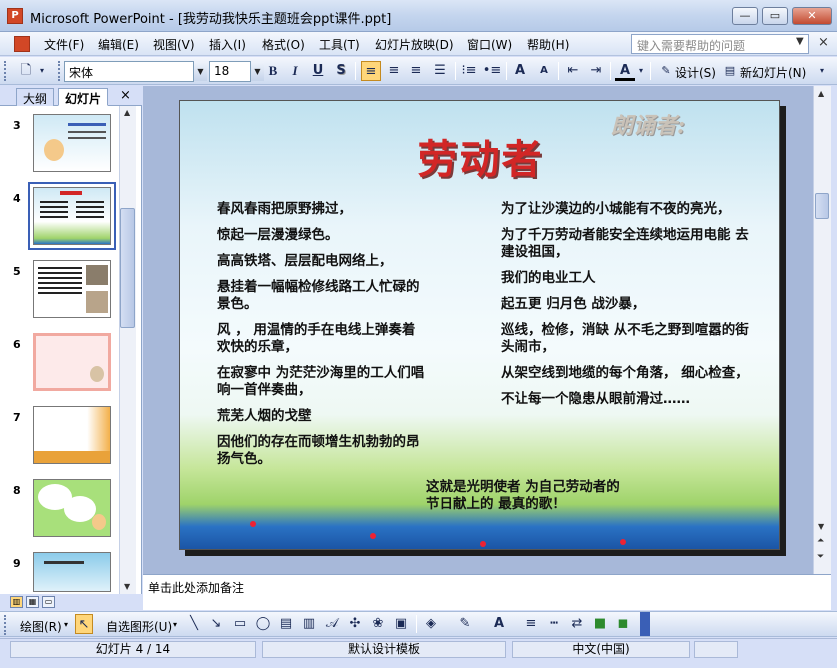  I want to click on menu-slideshow: 幻灯片放映(D), so click(414, 44).